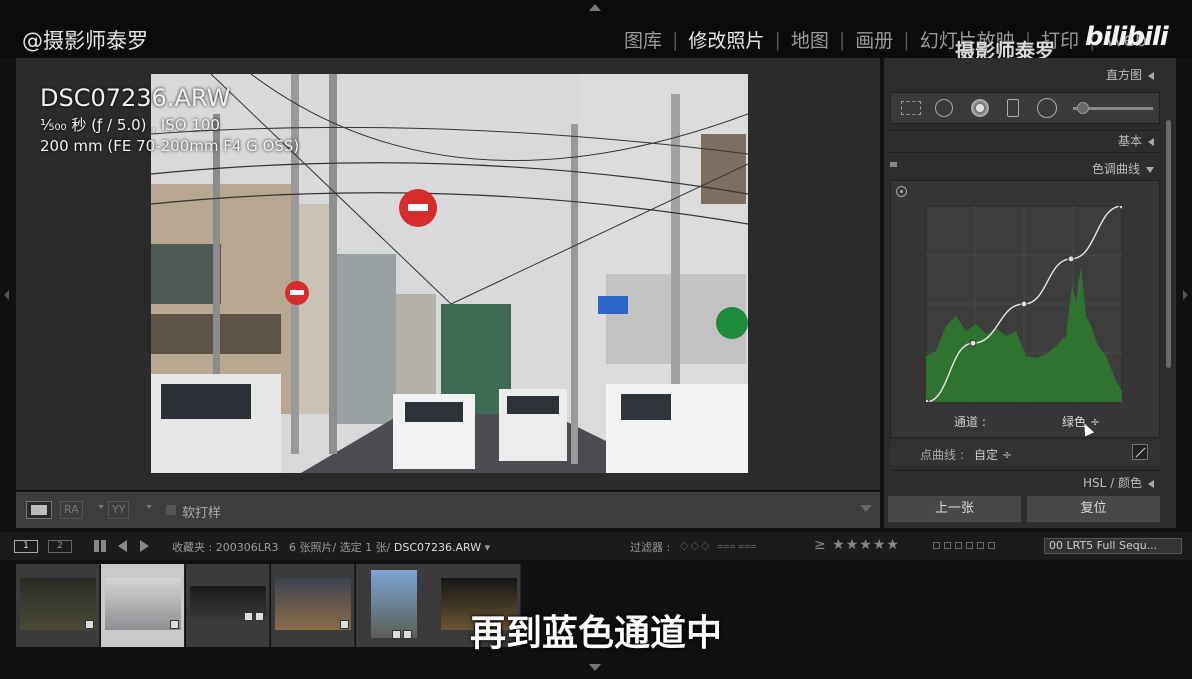  What do you see at coordinates (135, 98) in the screenshot?
I see `overlay-filename: DSC07236.ARW` at bounding box center [135, 98].